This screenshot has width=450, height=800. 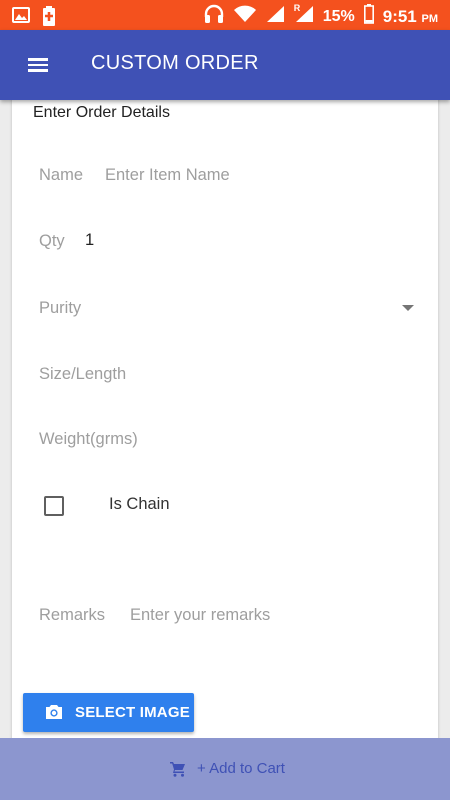 I want to click on chevron-down-icon, so click(x=408, y=308).